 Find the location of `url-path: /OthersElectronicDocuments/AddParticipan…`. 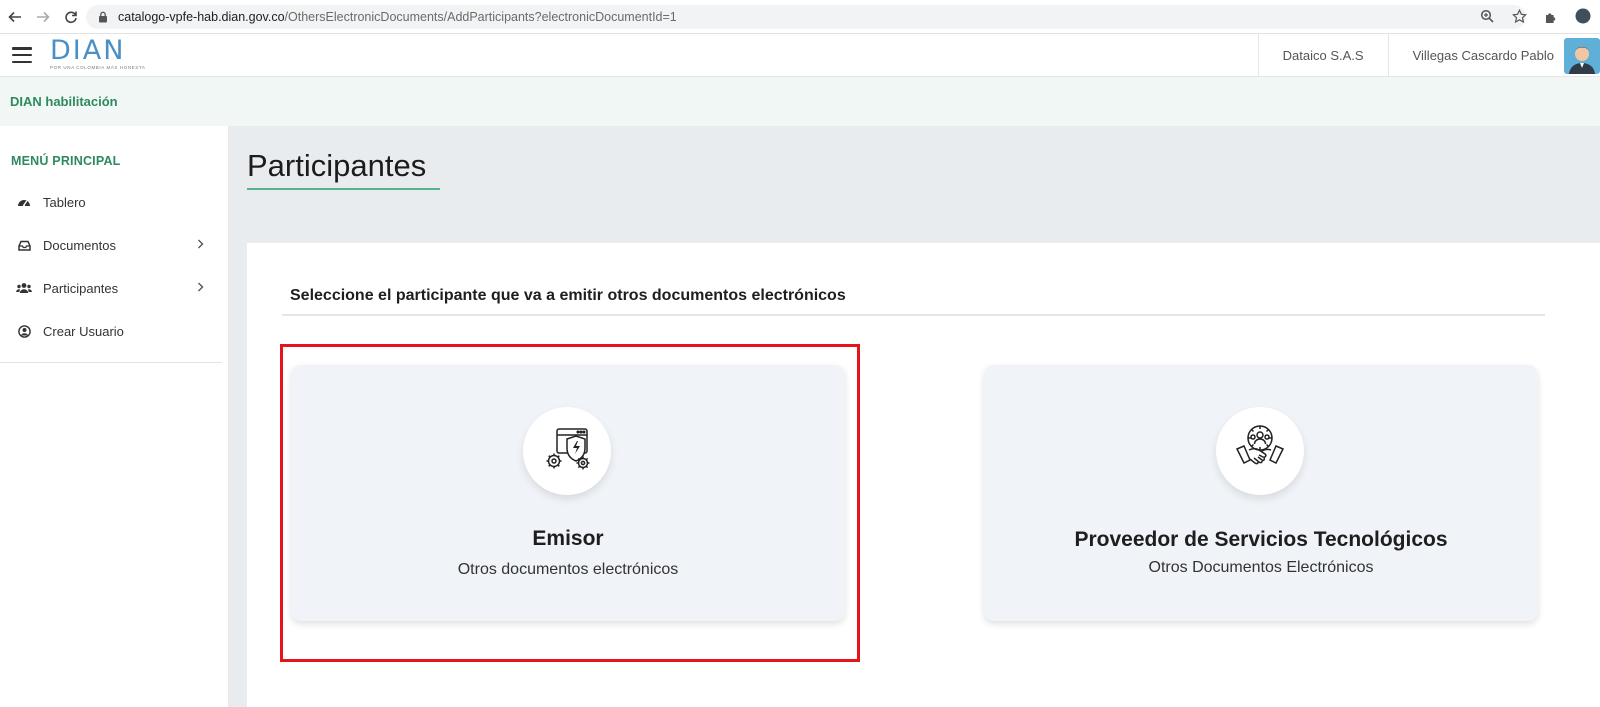

url-path: /OthersElectronicDocuments/AddParticipan… is located at coordinates (480, 17).